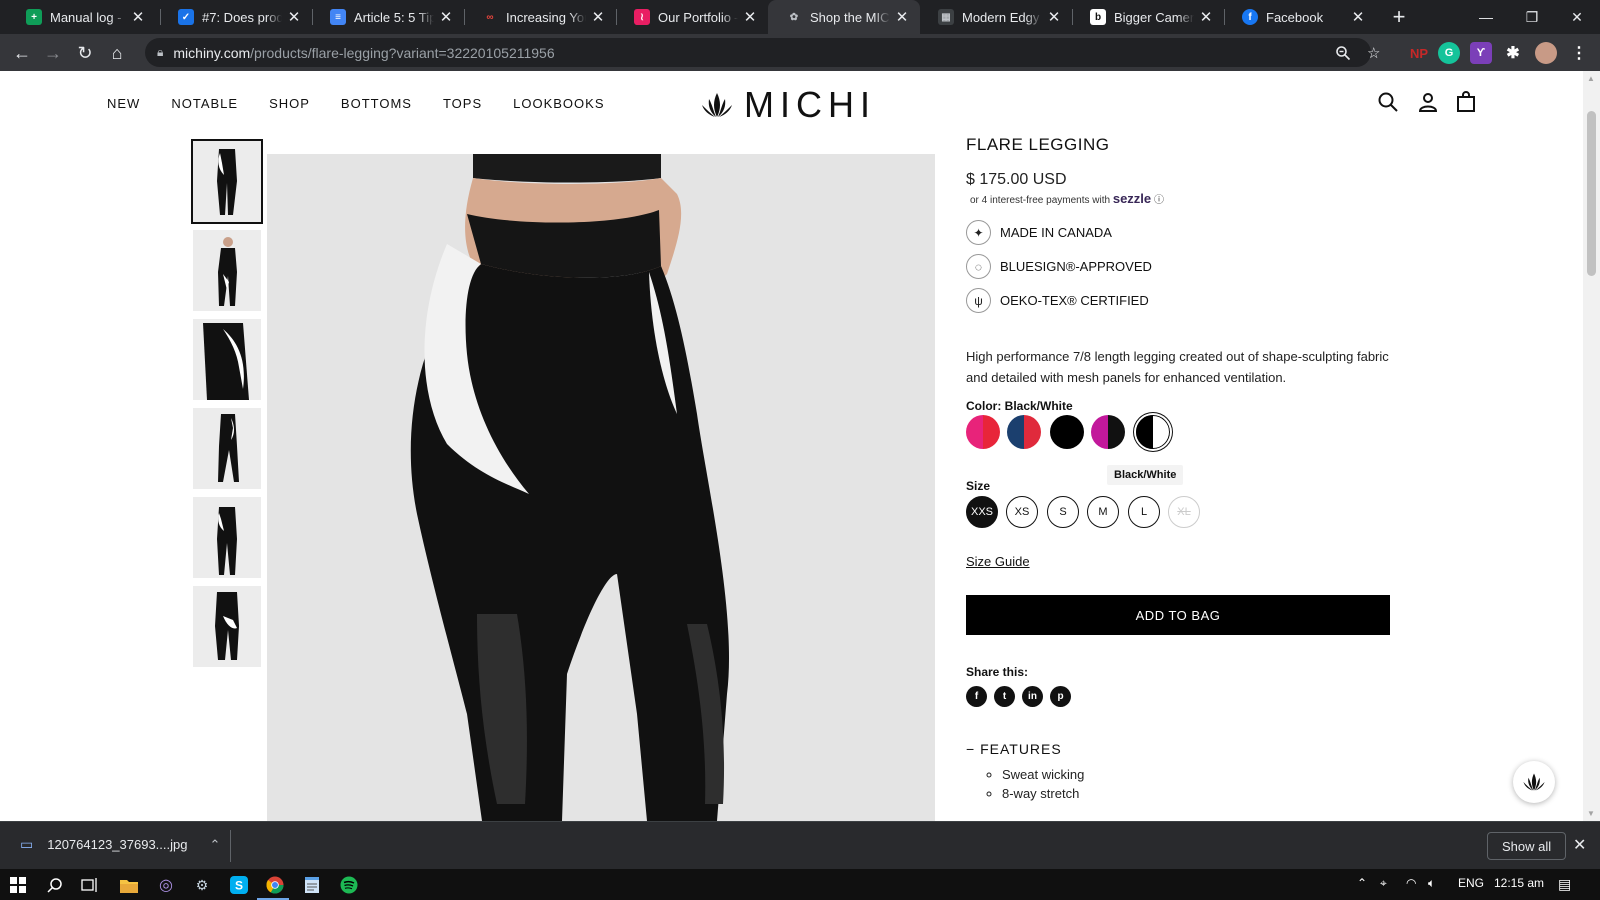  I want to click on chevron-up-icon: ⌃, so click(214, 845).